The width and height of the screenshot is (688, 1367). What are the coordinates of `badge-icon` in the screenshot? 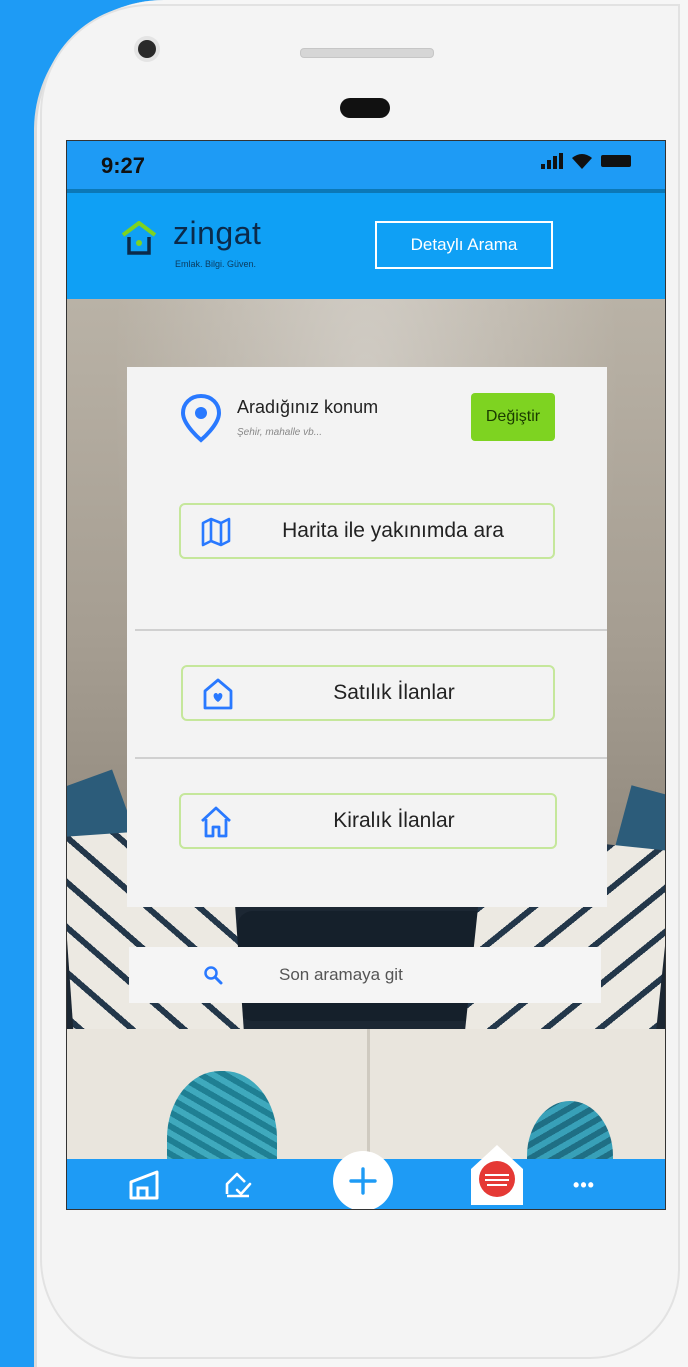 It's located at (497, 1175).